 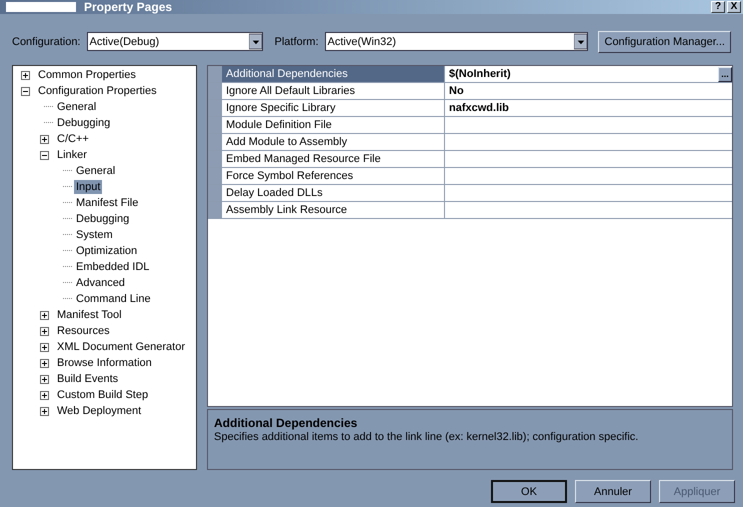 What do you see at coordinates (100, 283) in the screenshot?
I see `tree-item: Advanced` at bounding box center [100, 283].